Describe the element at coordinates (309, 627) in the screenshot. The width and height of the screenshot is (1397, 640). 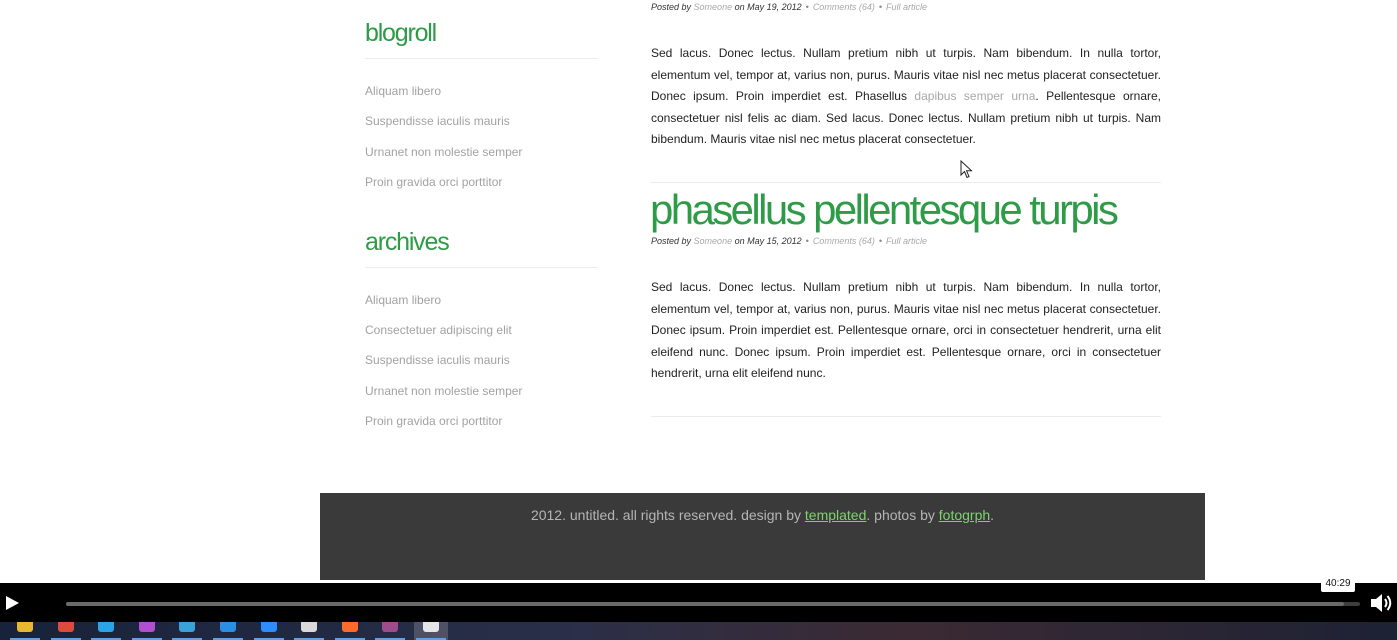
I see `paint-icon` at that location.